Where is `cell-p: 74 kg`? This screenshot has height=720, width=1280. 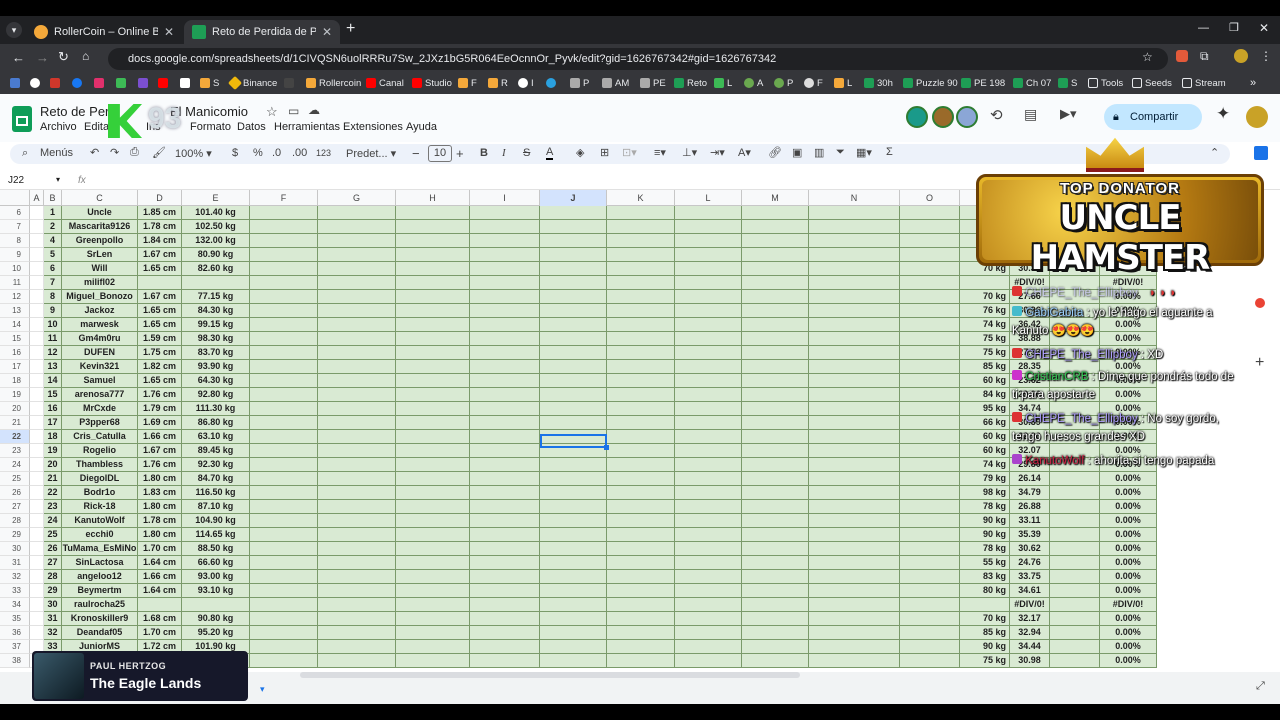
cell-p: 74 kg is located at coordinates (985, 325).